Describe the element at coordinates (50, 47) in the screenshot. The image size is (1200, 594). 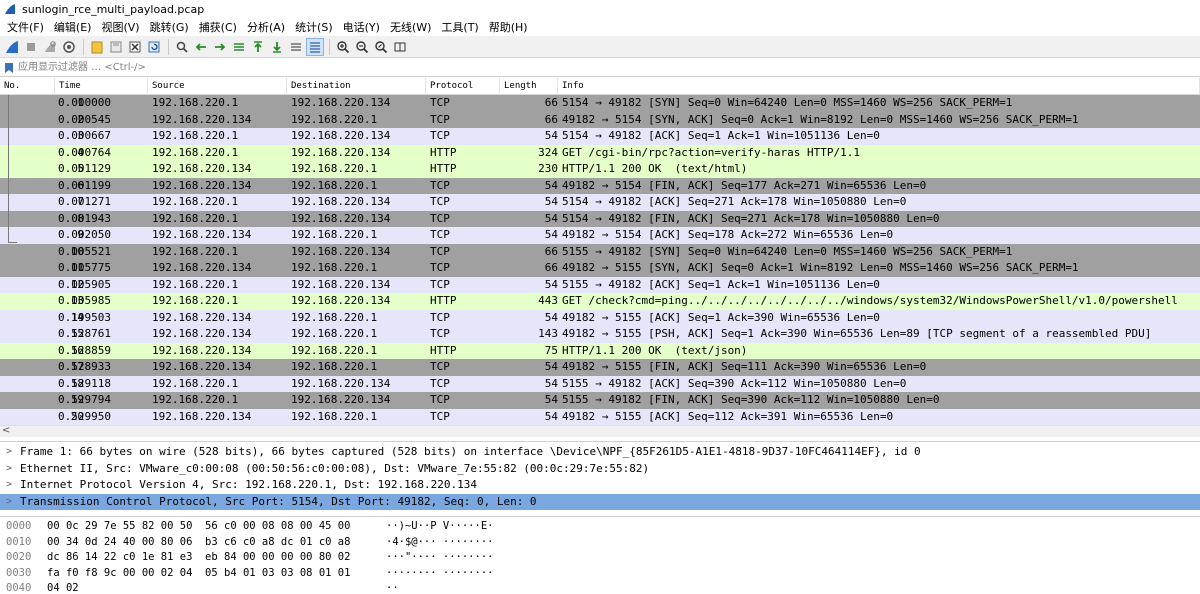
I see `restart-icon` at that location.